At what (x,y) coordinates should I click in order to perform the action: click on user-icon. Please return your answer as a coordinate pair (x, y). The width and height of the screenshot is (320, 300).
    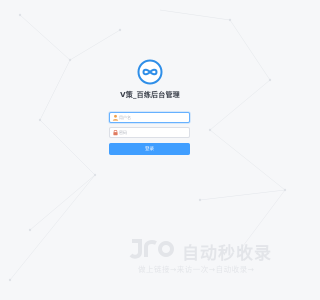
    Looking at the image, I should click on (115, 117).